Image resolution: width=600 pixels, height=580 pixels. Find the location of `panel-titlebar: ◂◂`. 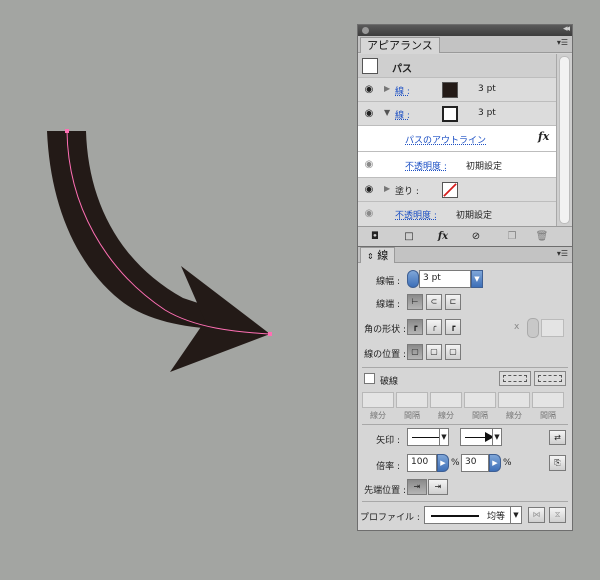

panel-titlebar: ◂◂ is located at coordinates (465, 30).